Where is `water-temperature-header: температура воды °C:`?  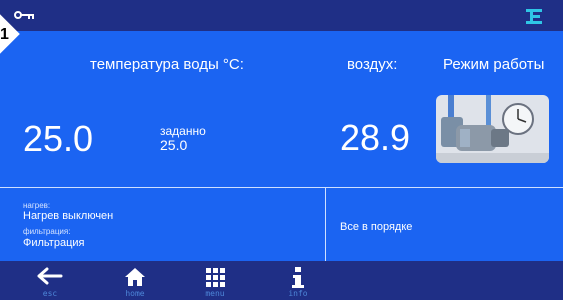
water-temperature-header: температура воды °C: is located at coordinates (167, 64).